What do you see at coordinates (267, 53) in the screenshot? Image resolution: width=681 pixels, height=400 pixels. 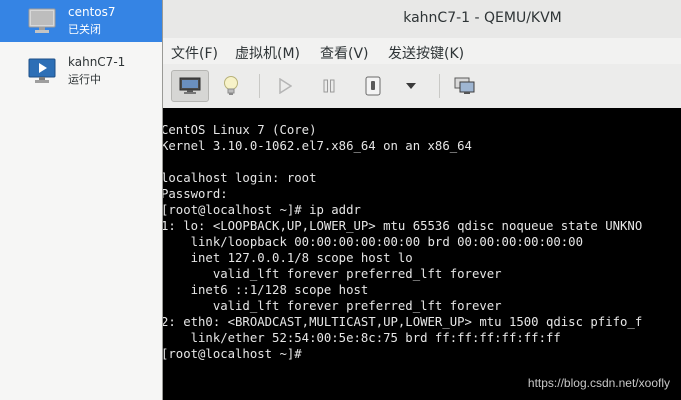 I see `menu-vm: 虚拟机(M)` at bounding box center [267, 53].